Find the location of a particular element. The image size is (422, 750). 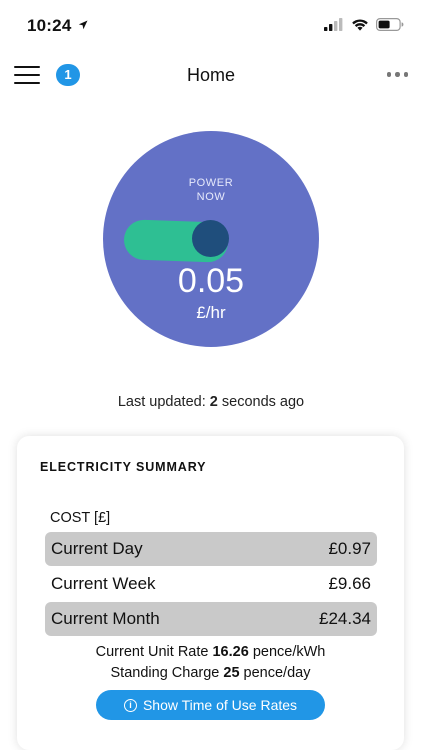

standing-charge-text: Standing Charge 25 pence/day is located at coordinates (210, 673).